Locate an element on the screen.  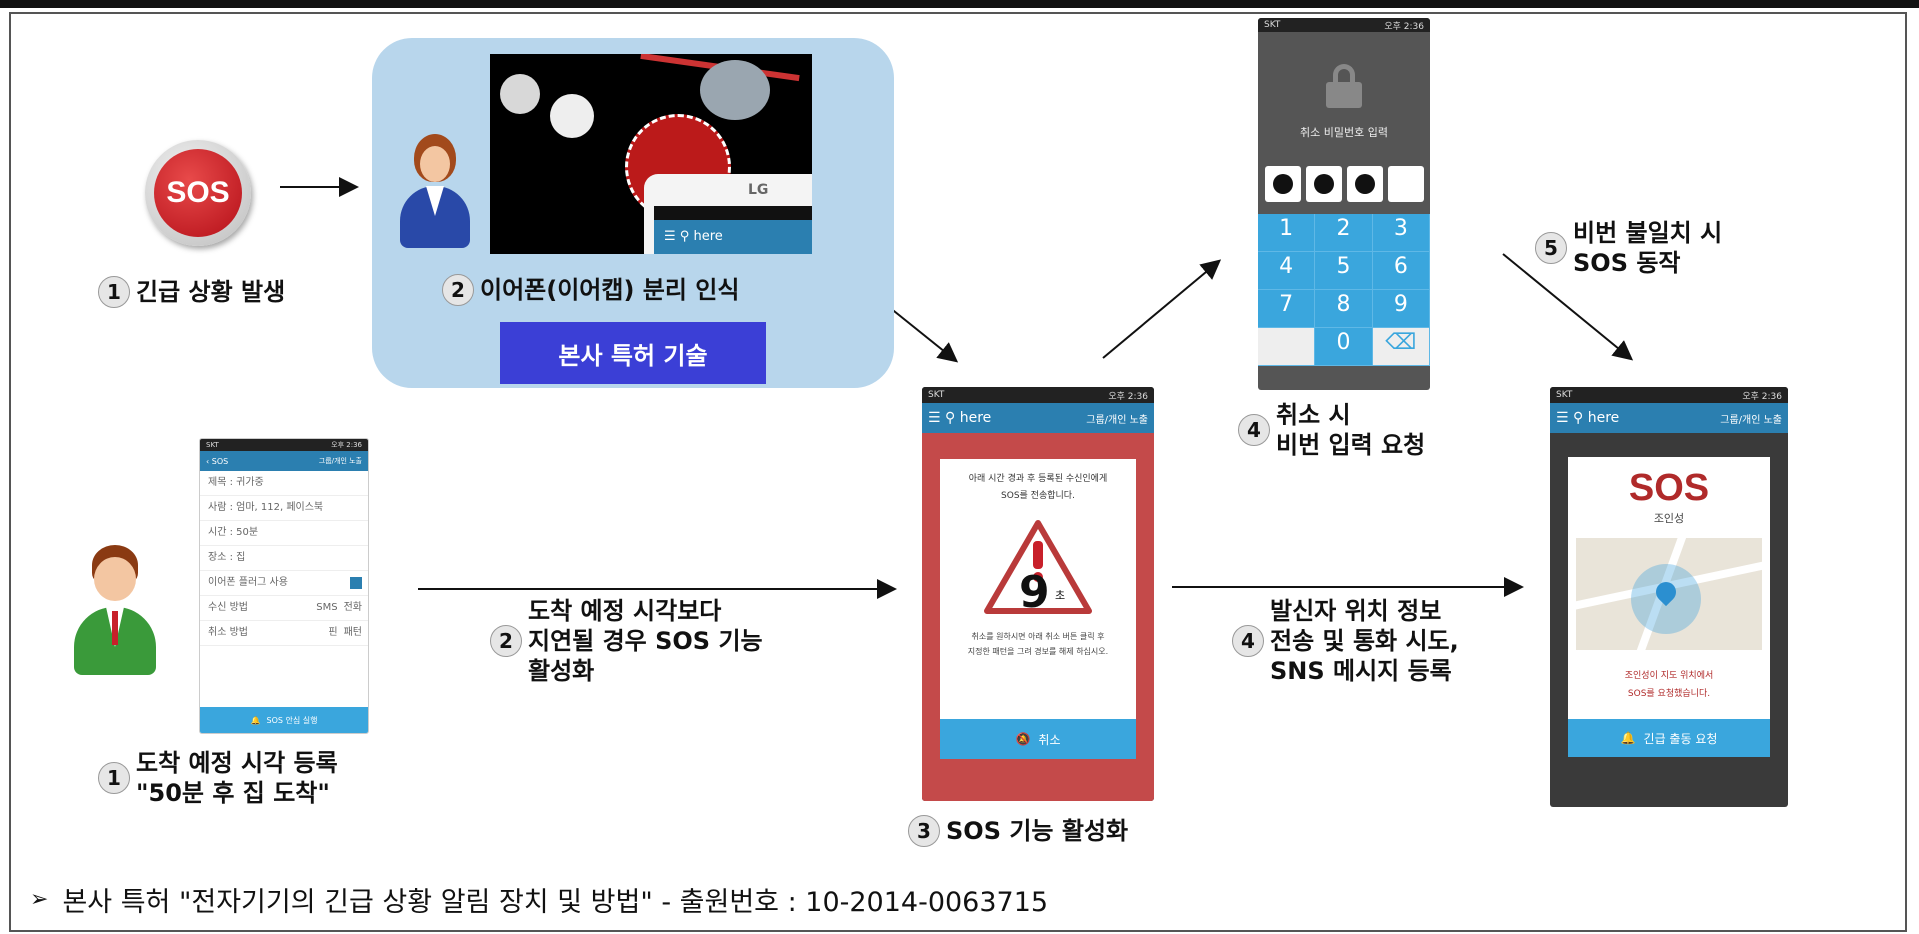
pin-boxes is located at coordinates (1344, 184).